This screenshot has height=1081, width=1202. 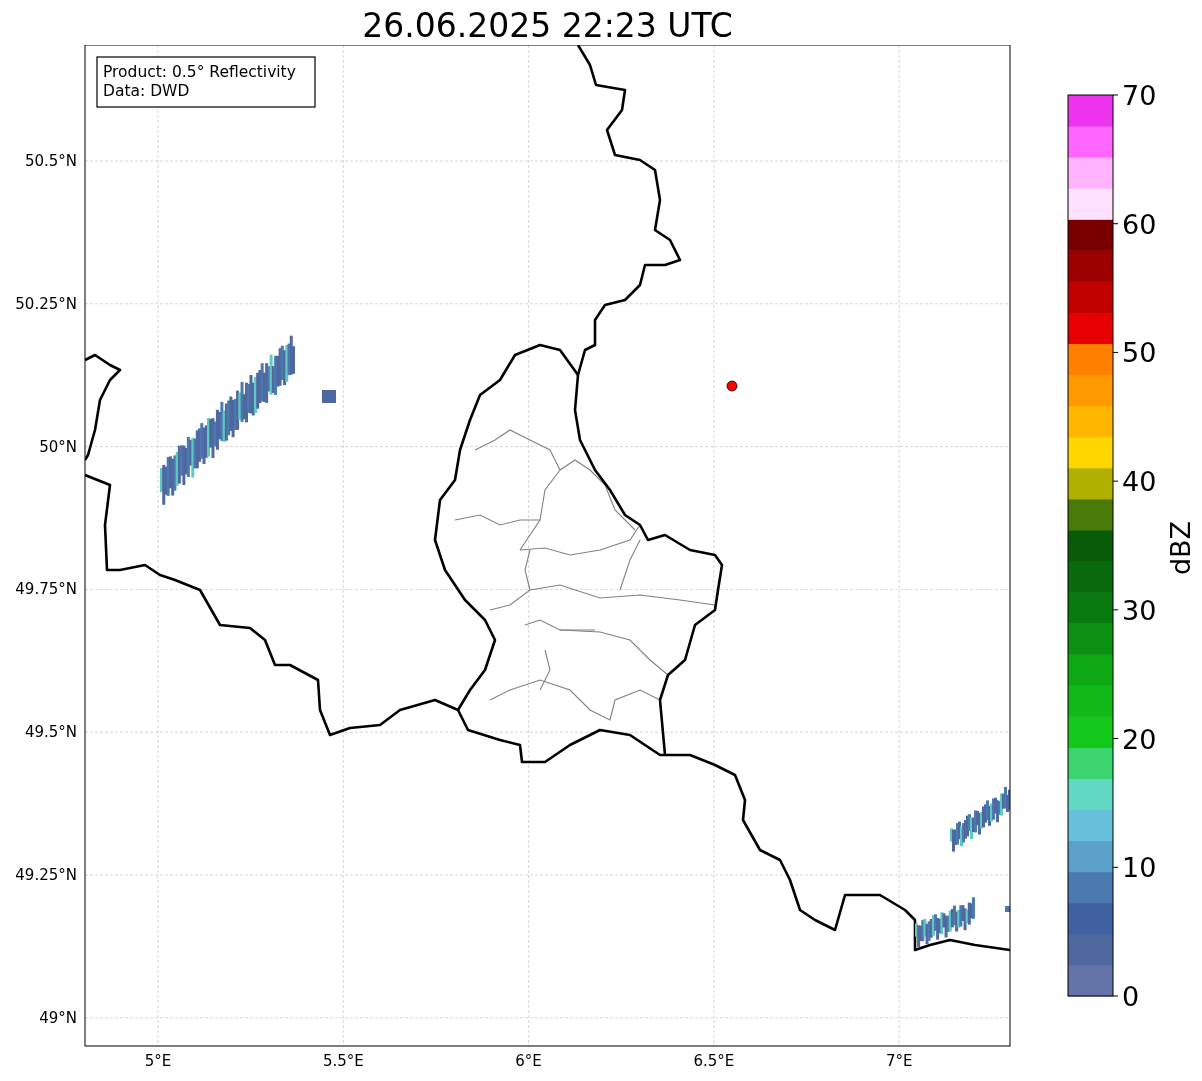 What do you see at coordinates (46, 303) in the screenshot?
I see `latitude-label: 50.25°N` at bounding box center [46, 303].